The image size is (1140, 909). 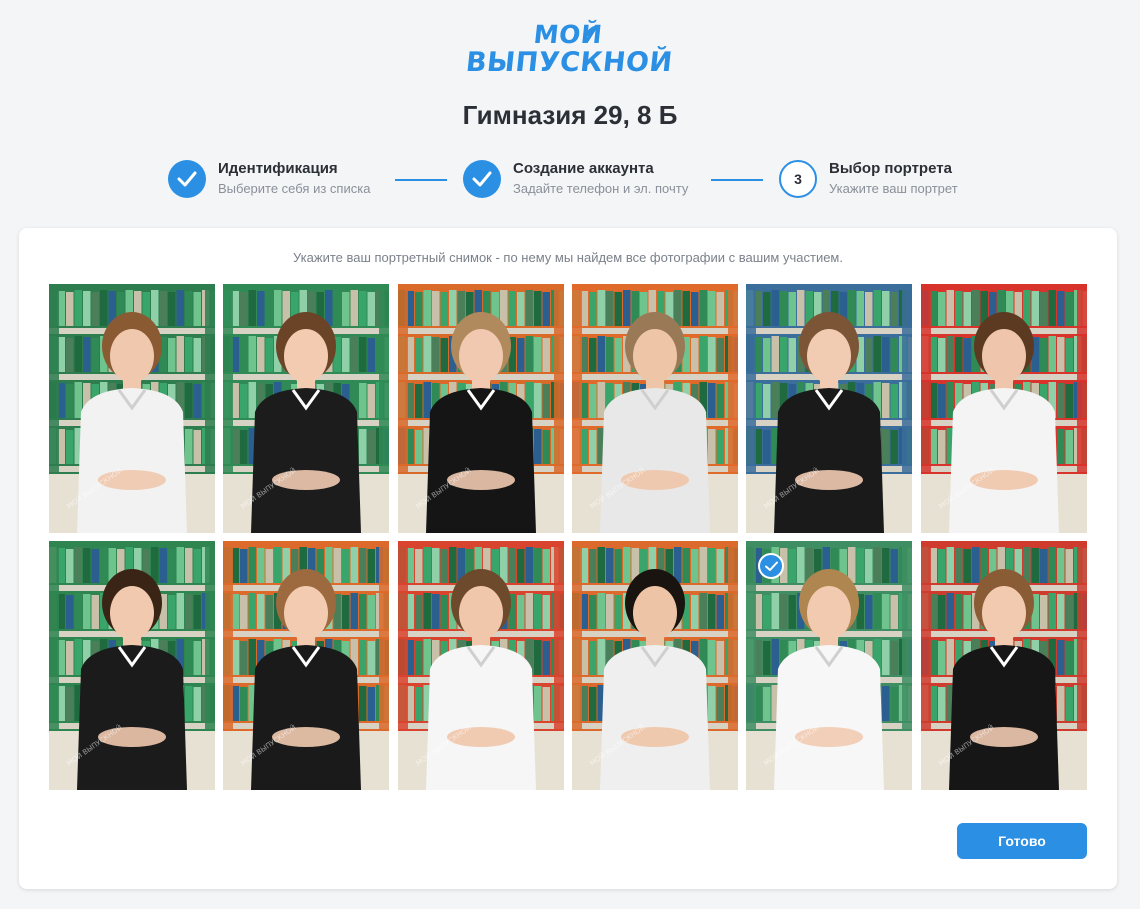 I want to click on step-subtitle: Укажите ваш портрет, so click(x=893, y=188).